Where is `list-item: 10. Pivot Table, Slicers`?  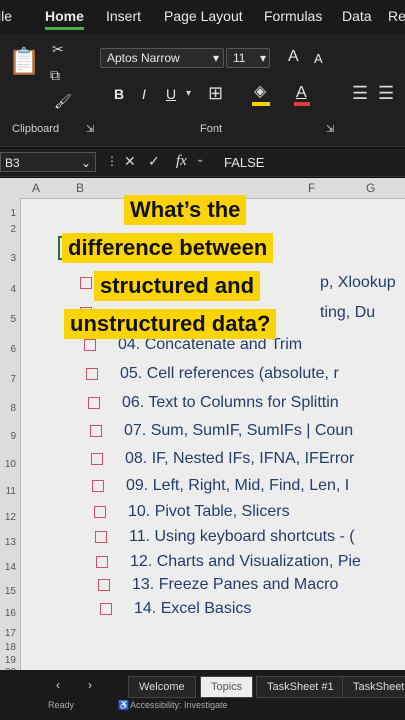
list-item: 10. Pivot Table, Slicers is located at coordinates (192, 512).